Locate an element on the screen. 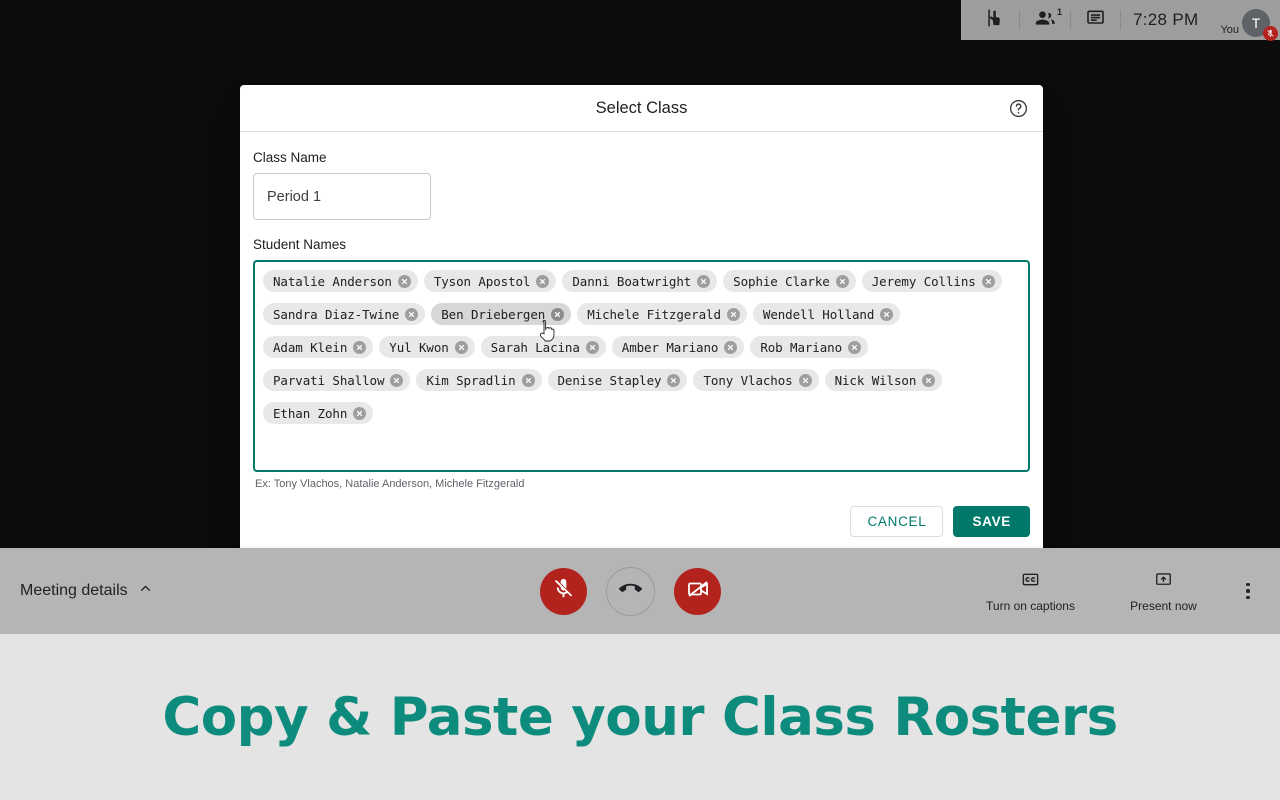 Image resolution: width=1280 pixels, height=800 pixels. student-chip-label: Sandra Diaz-Twine is located at coordinates (336, 314).